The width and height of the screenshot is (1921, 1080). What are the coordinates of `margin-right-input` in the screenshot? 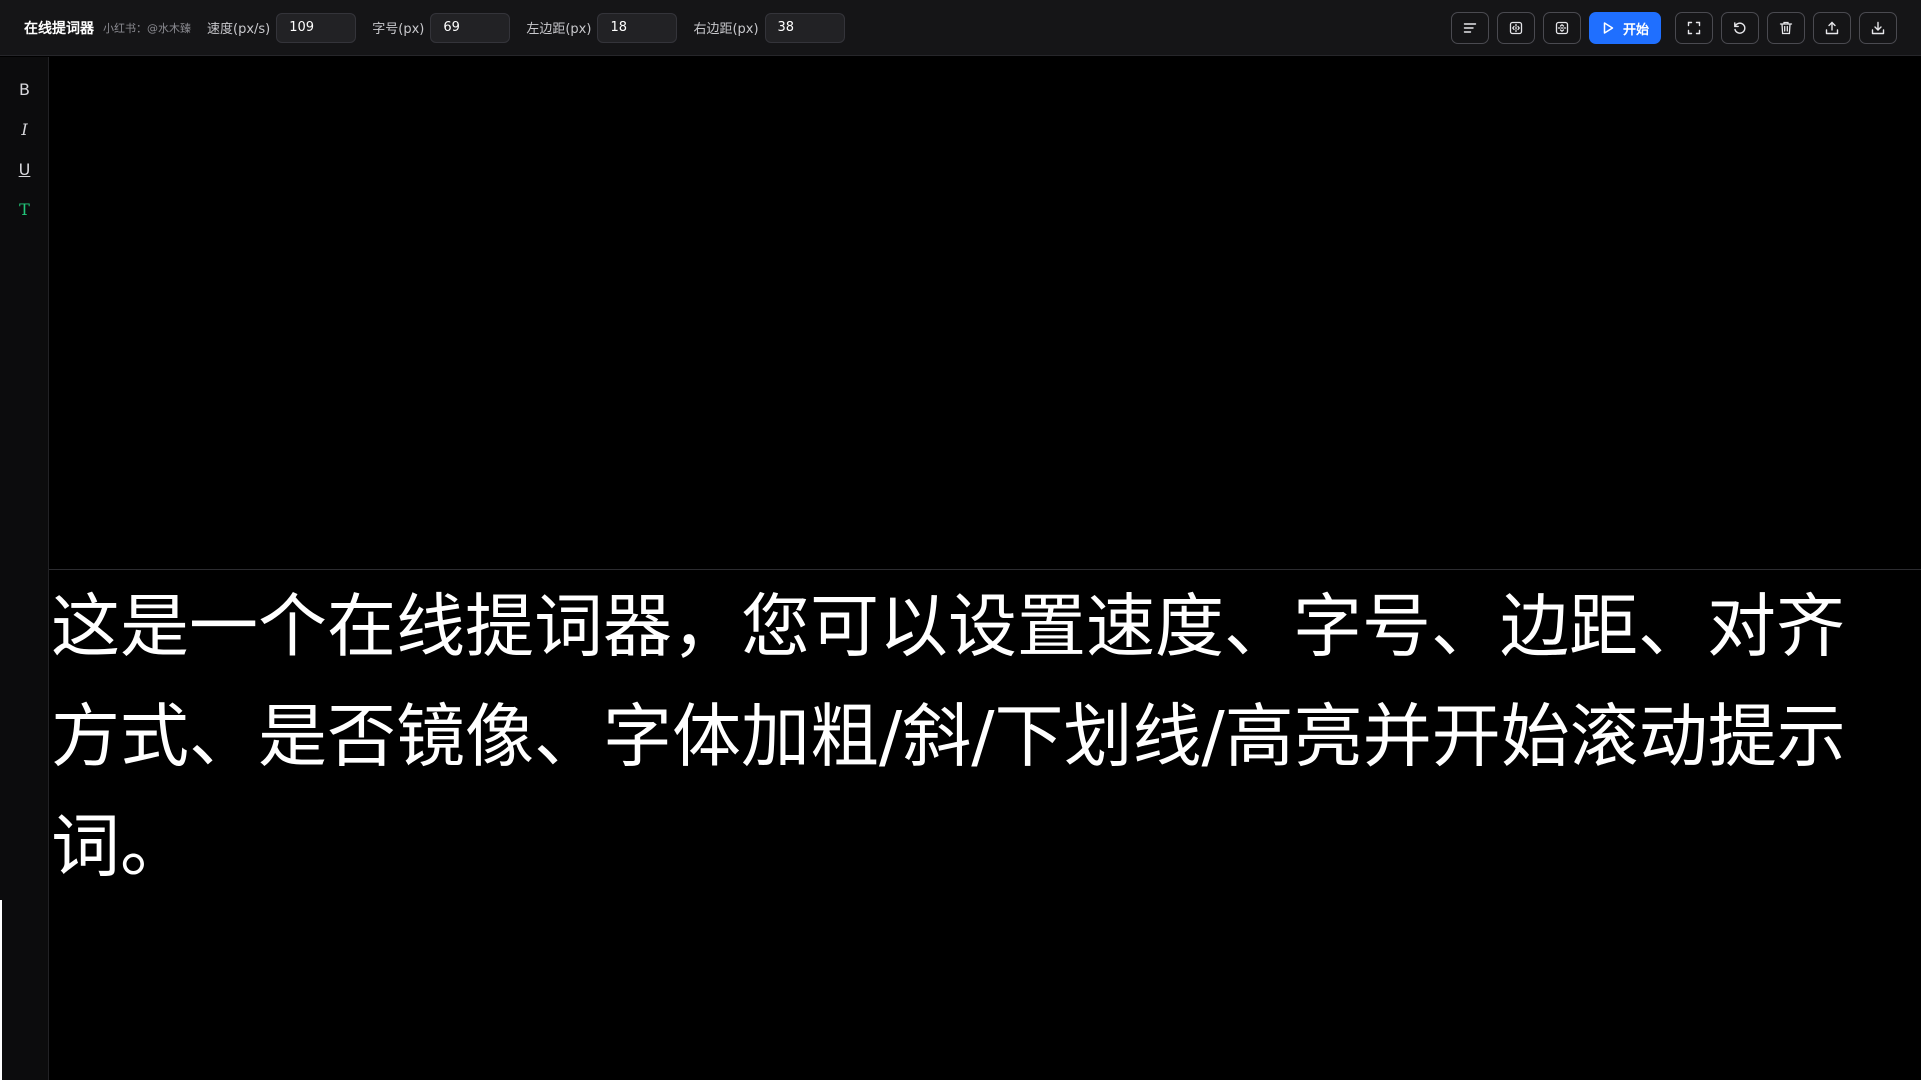 It's located at (804, 27).